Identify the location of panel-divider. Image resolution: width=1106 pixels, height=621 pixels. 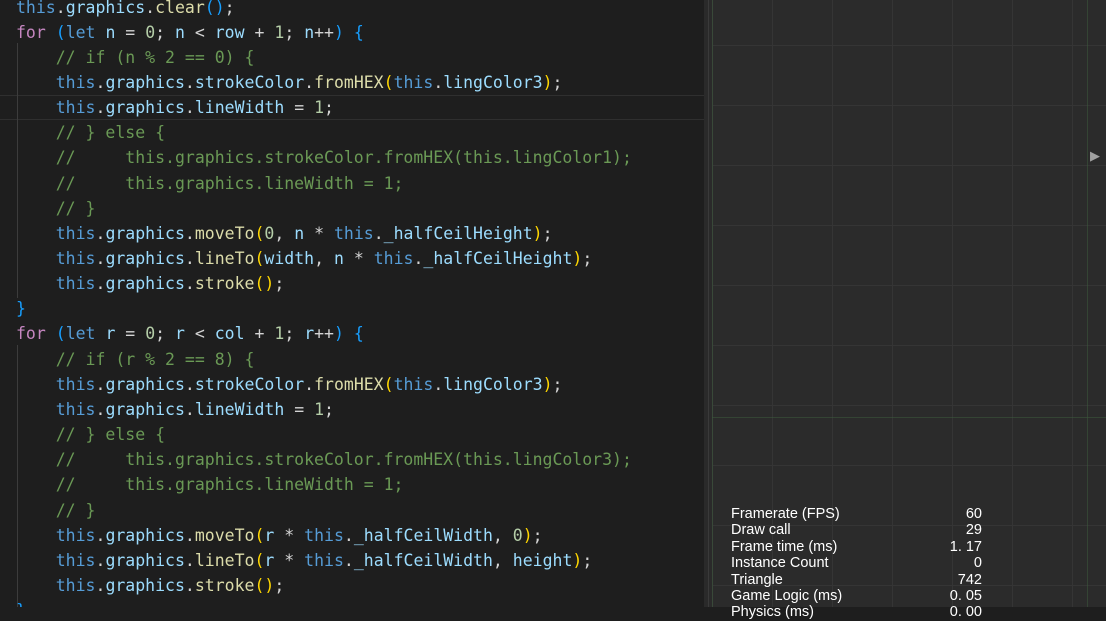
(708, 303).